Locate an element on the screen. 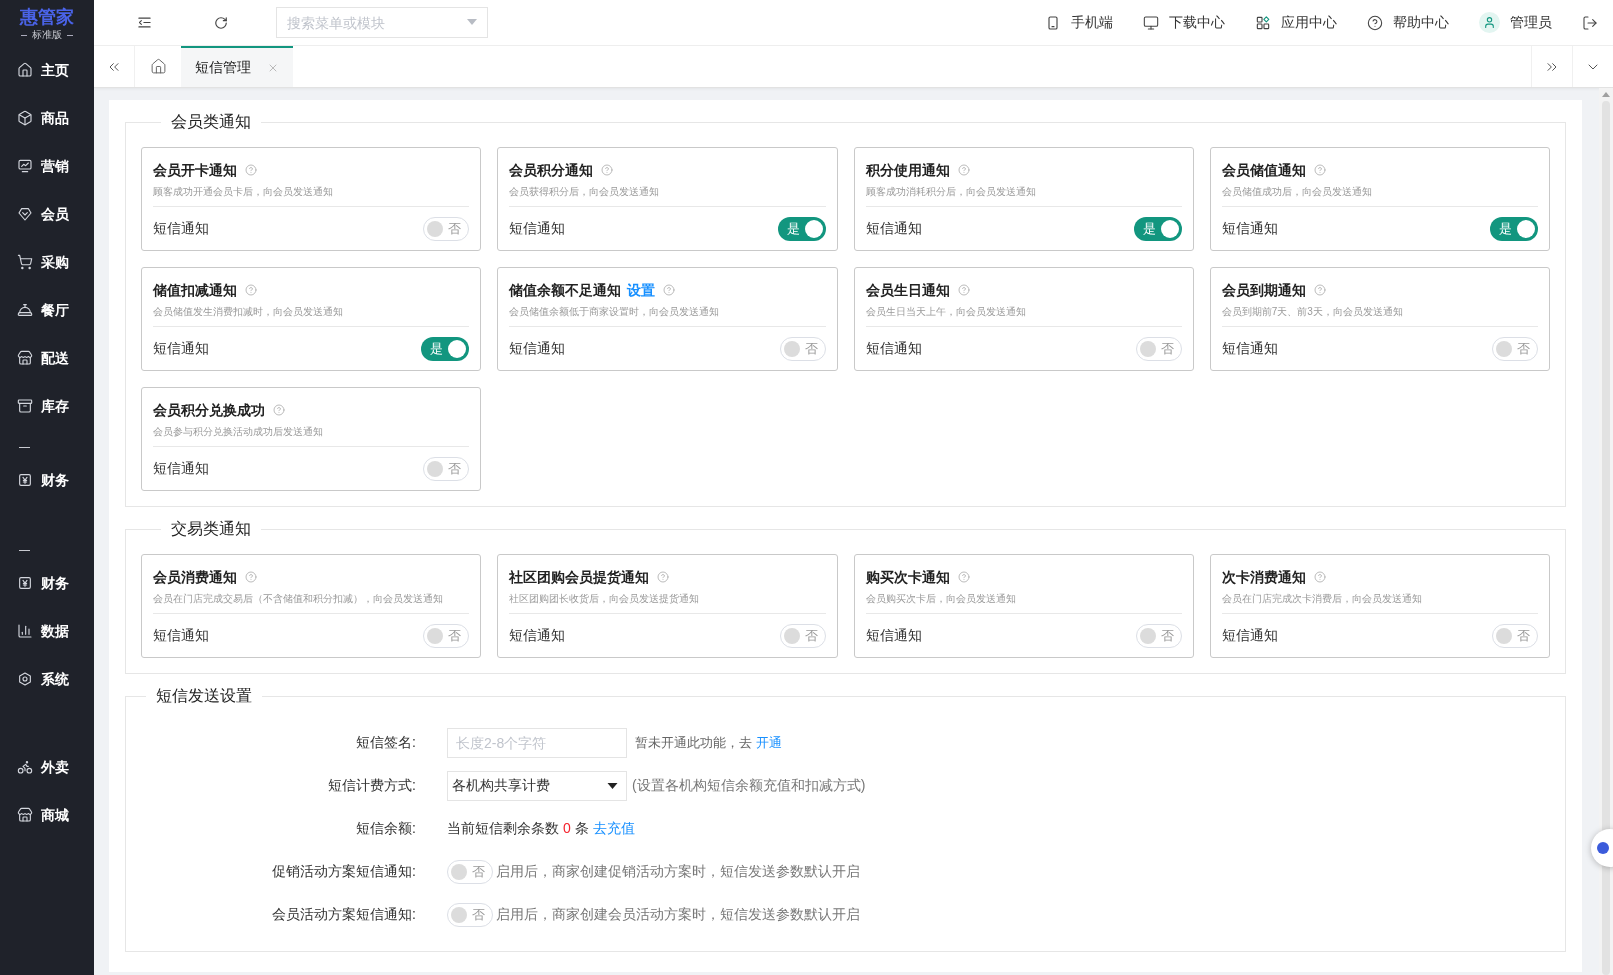  card-description: 顾客成功消耗积分后，向会员发送通知 is located at coordinates (950, 192).